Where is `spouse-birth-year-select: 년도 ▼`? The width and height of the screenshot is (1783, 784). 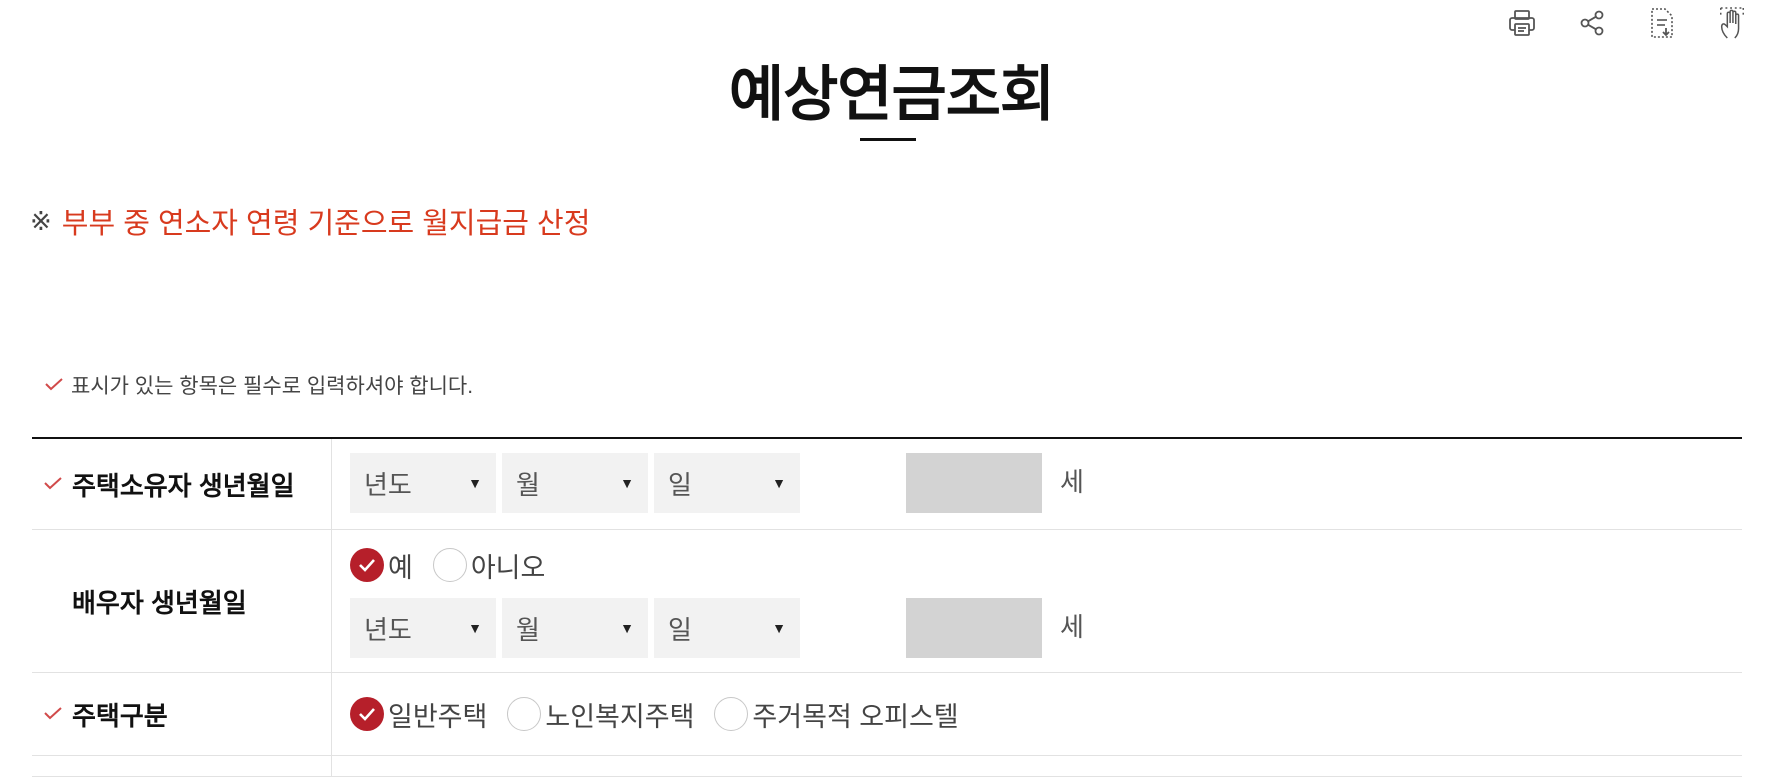 spouse-birth-year-select: 년도 ▼ is located at coordinates (423, 628).